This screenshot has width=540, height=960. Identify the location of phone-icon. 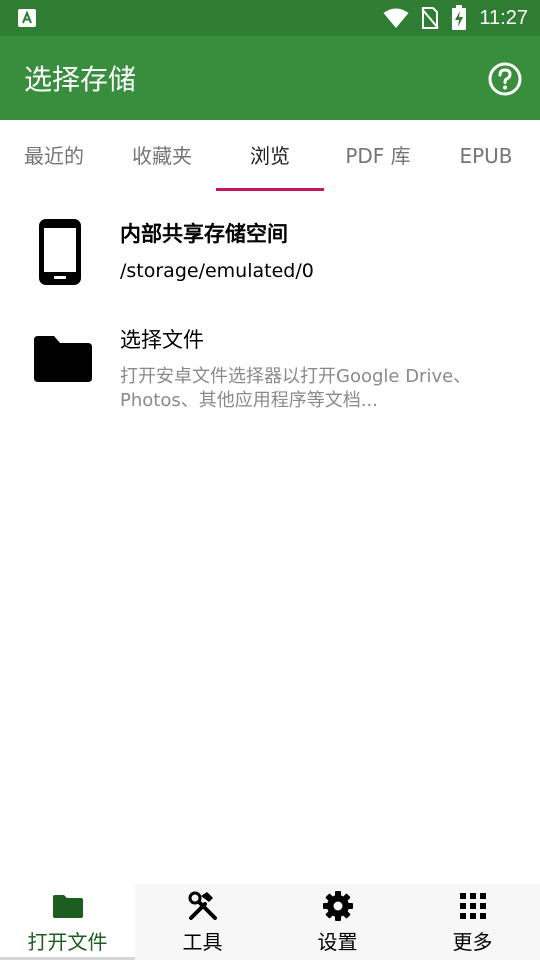
(60, 252).